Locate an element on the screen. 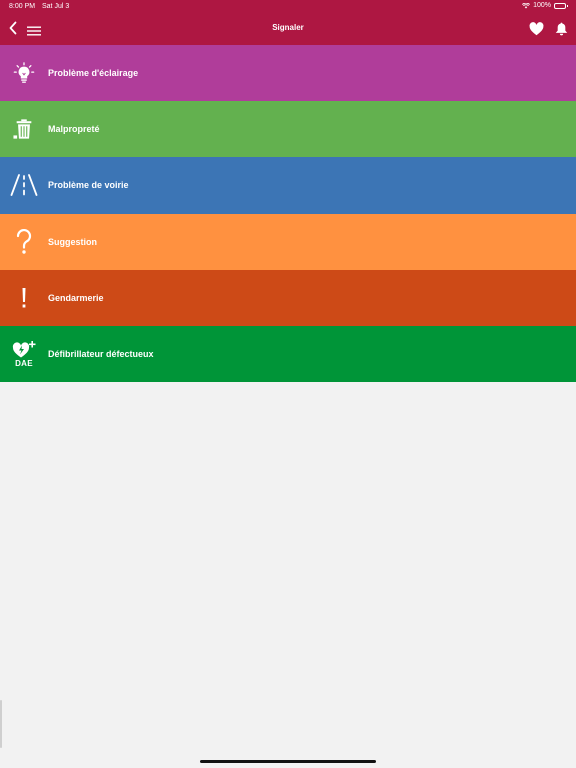 The height and width of the screenshot is (768, 576). page-title: Signaler is located at coordinates (288, 27).